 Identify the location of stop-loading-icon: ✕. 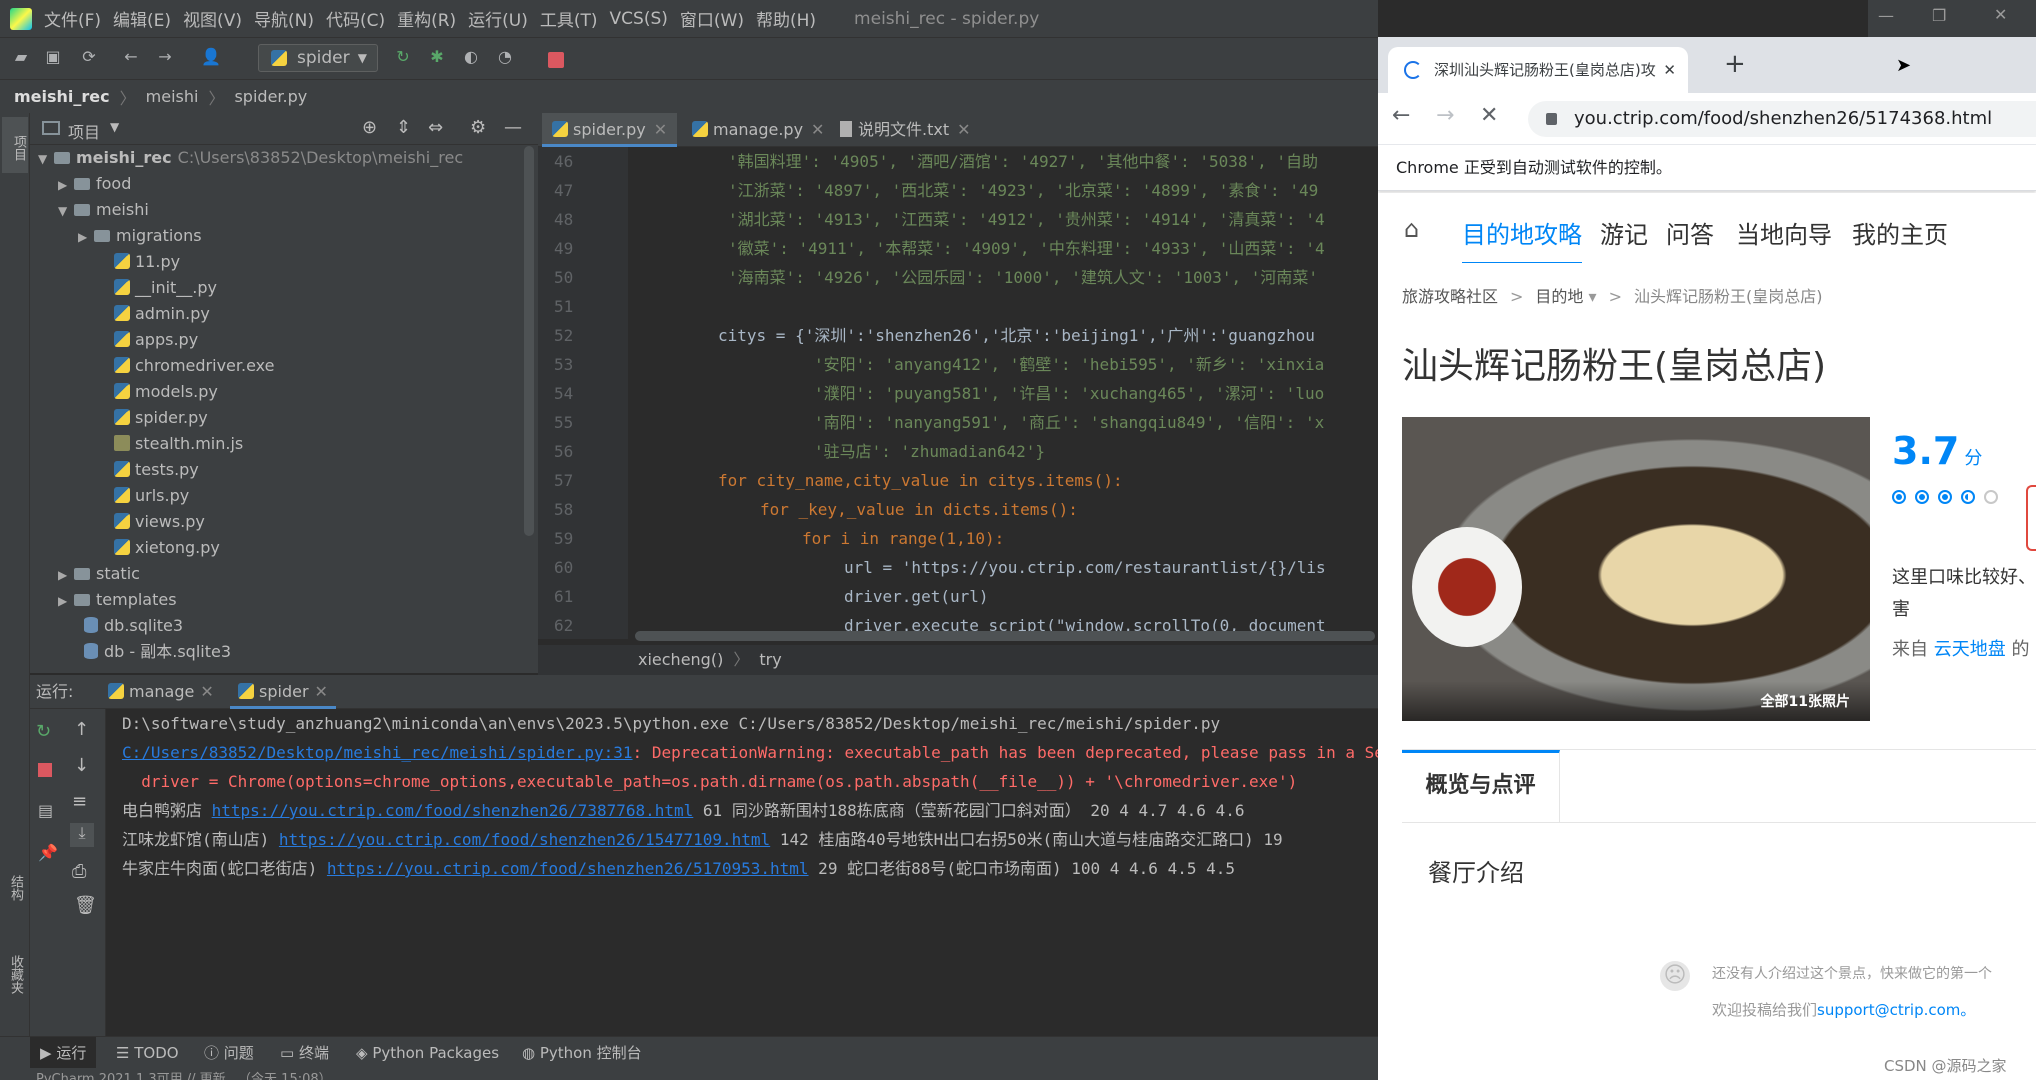
(1489, 115).